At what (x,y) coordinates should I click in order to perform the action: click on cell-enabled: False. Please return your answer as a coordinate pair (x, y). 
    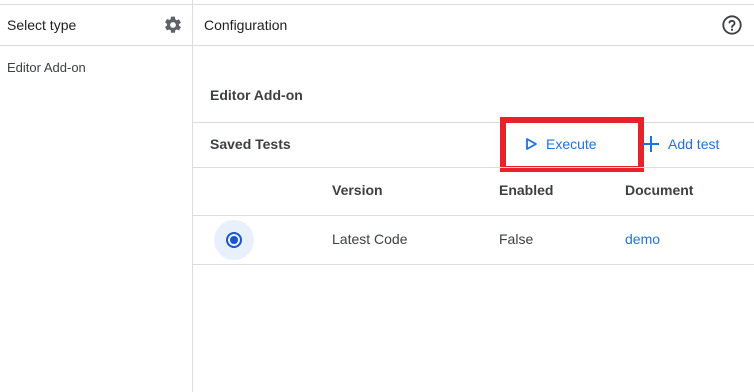
    Looking at the image, I should click on (516, 239).